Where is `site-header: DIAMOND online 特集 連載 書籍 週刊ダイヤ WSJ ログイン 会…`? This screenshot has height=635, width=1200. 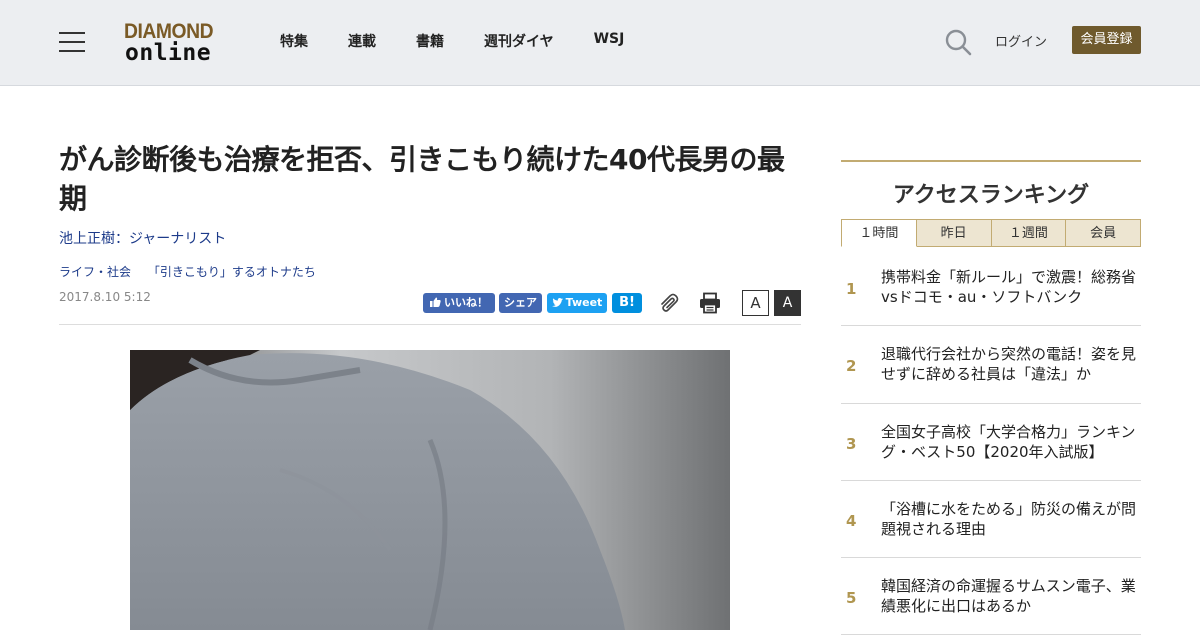
site-header: DIAMOND online 特集 連載 書籍 週刊ダイヤ WSJ ログイン 会… is located at coordinates (600, 43).